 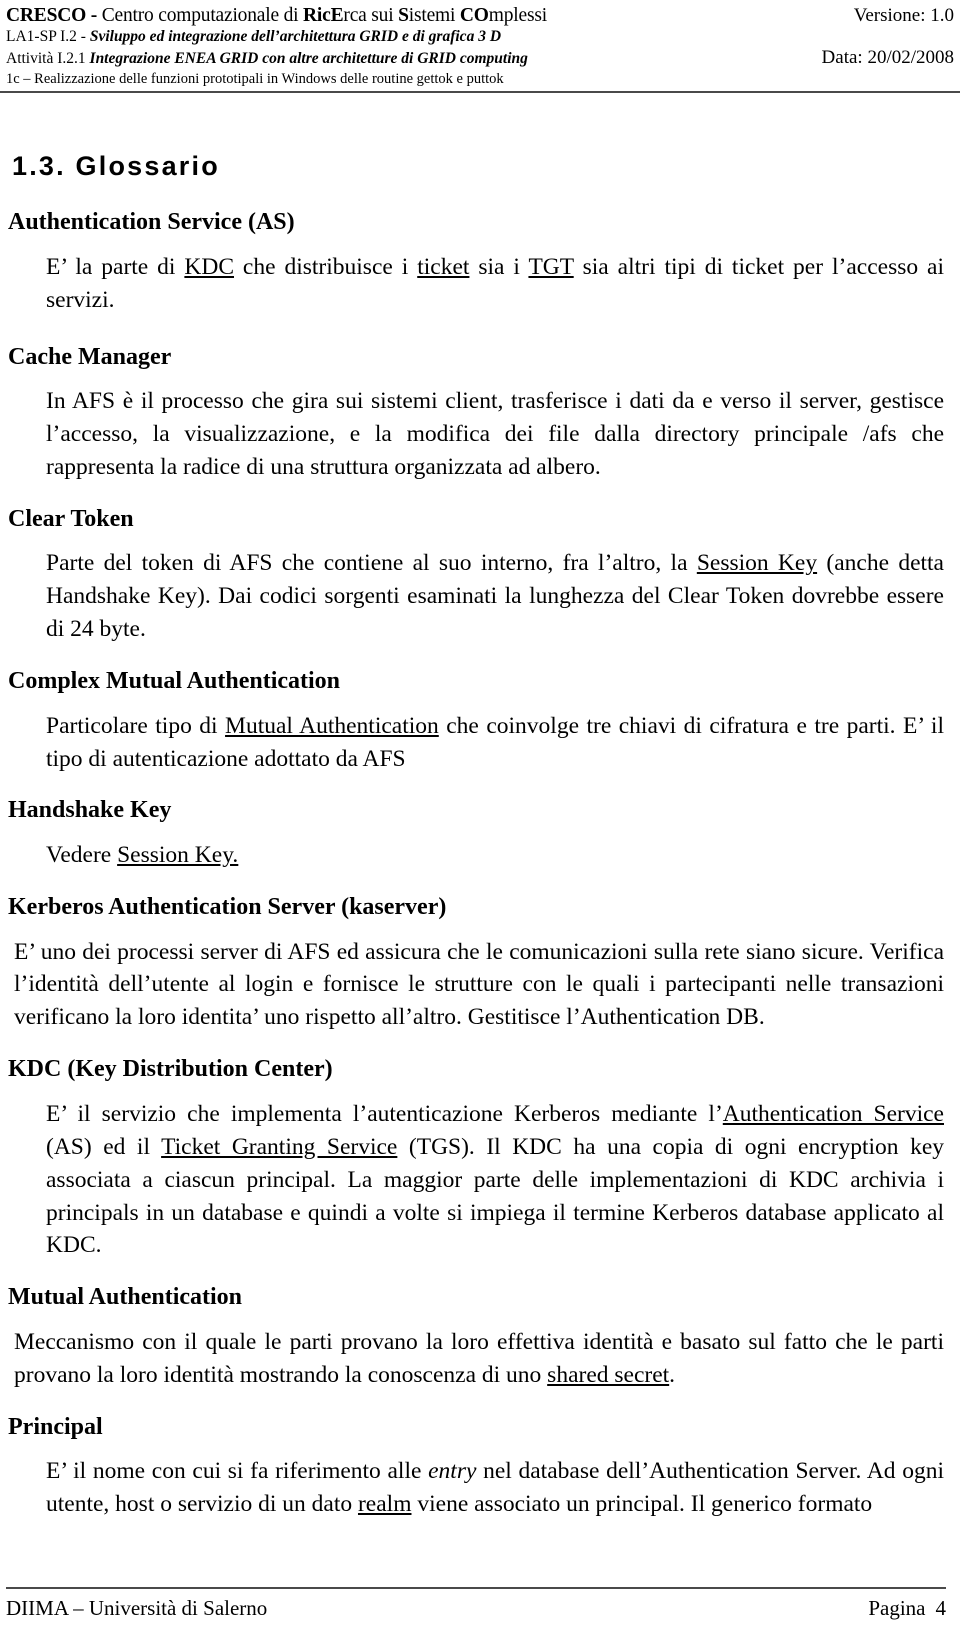 I want to click on xref-kdc: KDC, so click(x=209, y=267).